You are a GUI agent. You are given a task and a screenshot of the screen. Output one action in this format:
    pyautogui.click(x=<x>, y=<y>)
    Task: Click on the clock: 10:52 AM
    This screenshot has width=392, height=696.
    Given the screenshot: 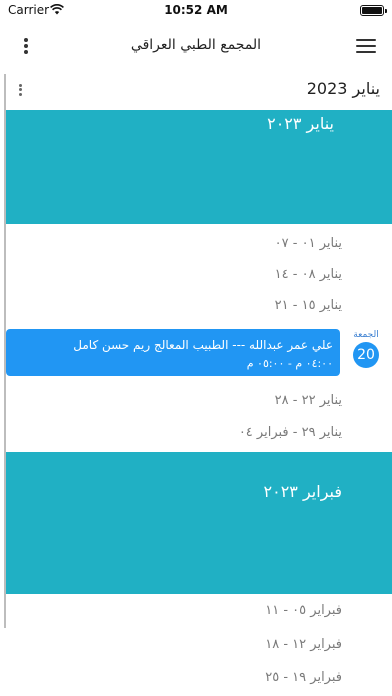 What is the action you would take?
    pyautogui.click(x=196, y=10)
    